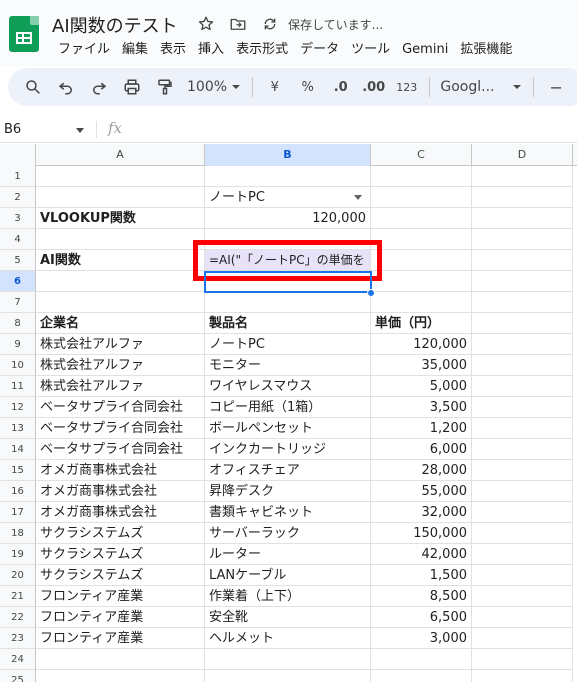 Image resolution: width=577 pixels, height=682 pixels. What do you see at coordinates (308, 87) in the screenshot?
I see `percent-button: %` at bounding box center [308, 87].